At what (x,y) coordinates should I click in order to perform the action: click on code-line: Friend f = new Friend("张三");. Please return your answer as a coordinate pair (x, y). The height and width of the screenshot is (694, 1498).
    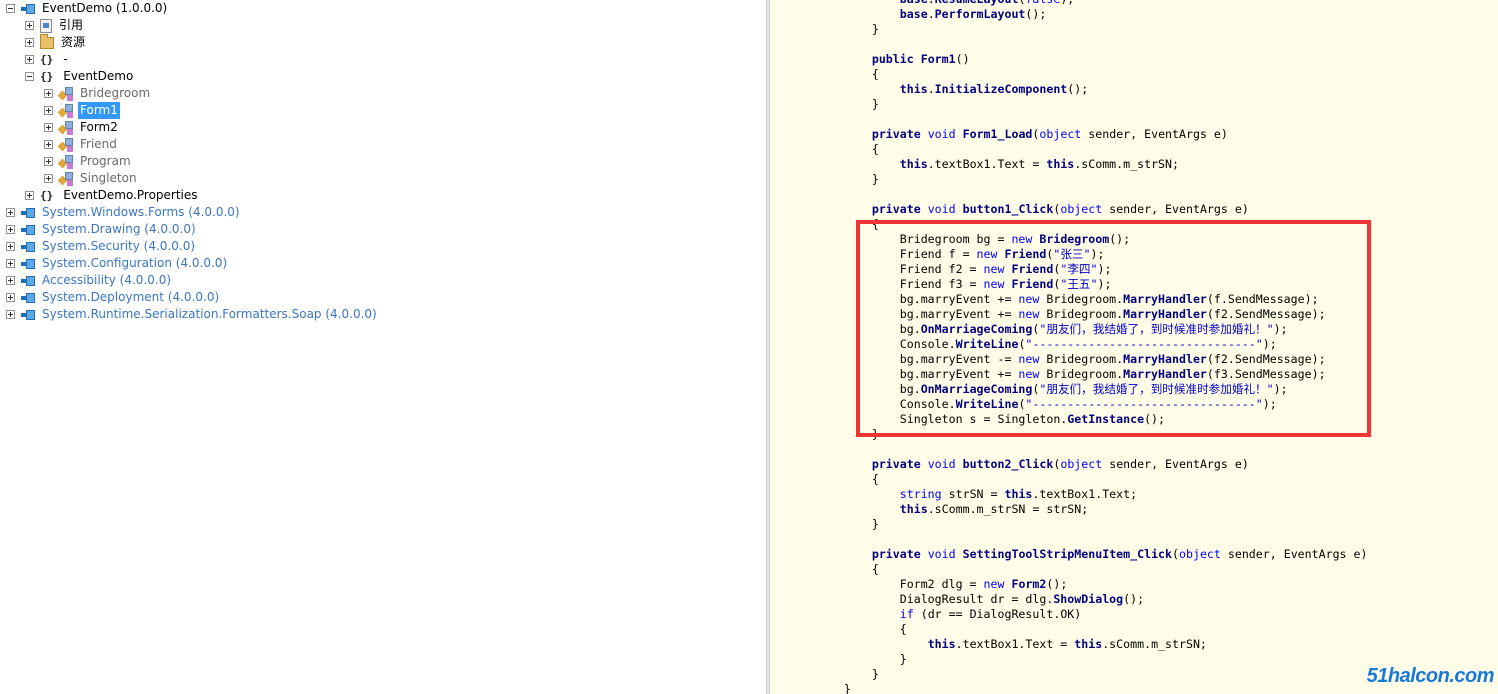
    Looking at the image, I should click on (960, 254).